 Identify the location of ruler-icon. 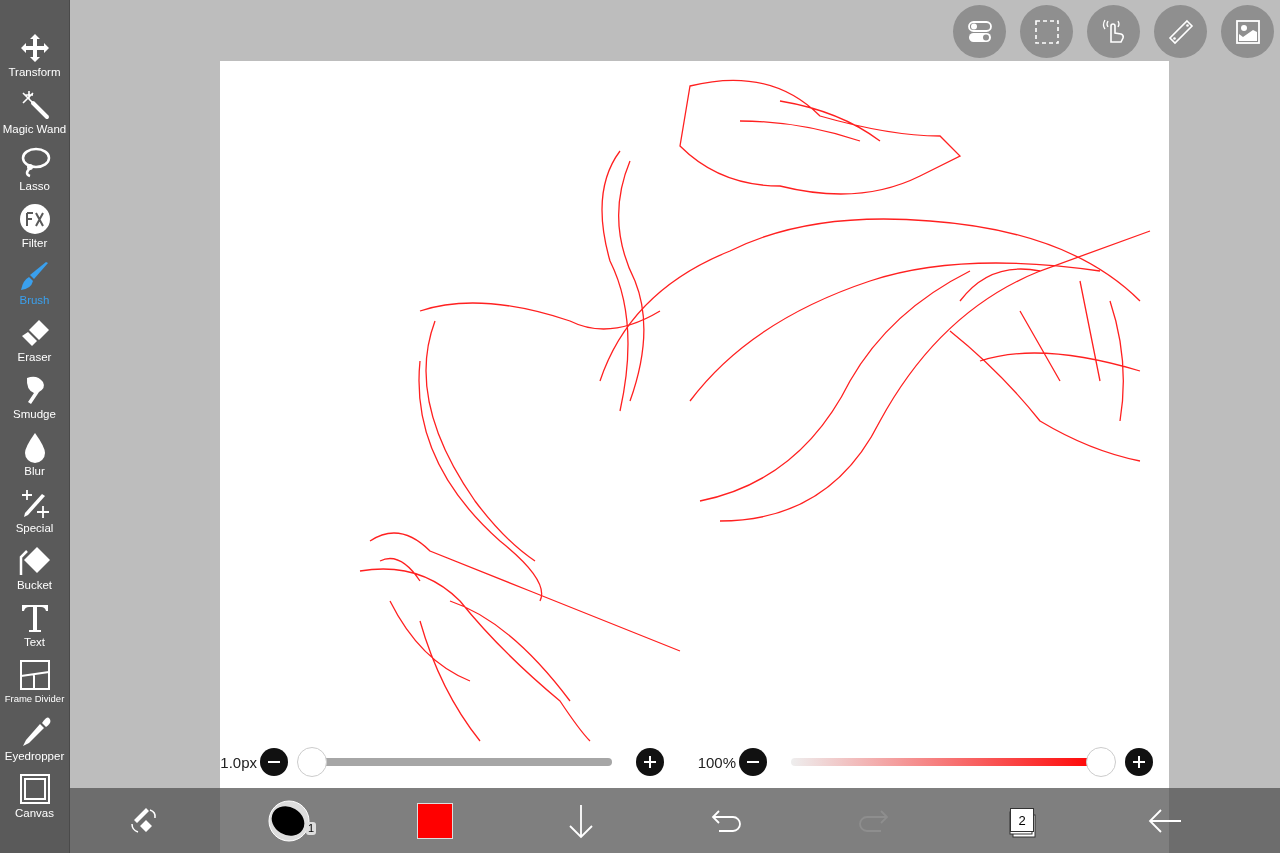
(1180, 31).